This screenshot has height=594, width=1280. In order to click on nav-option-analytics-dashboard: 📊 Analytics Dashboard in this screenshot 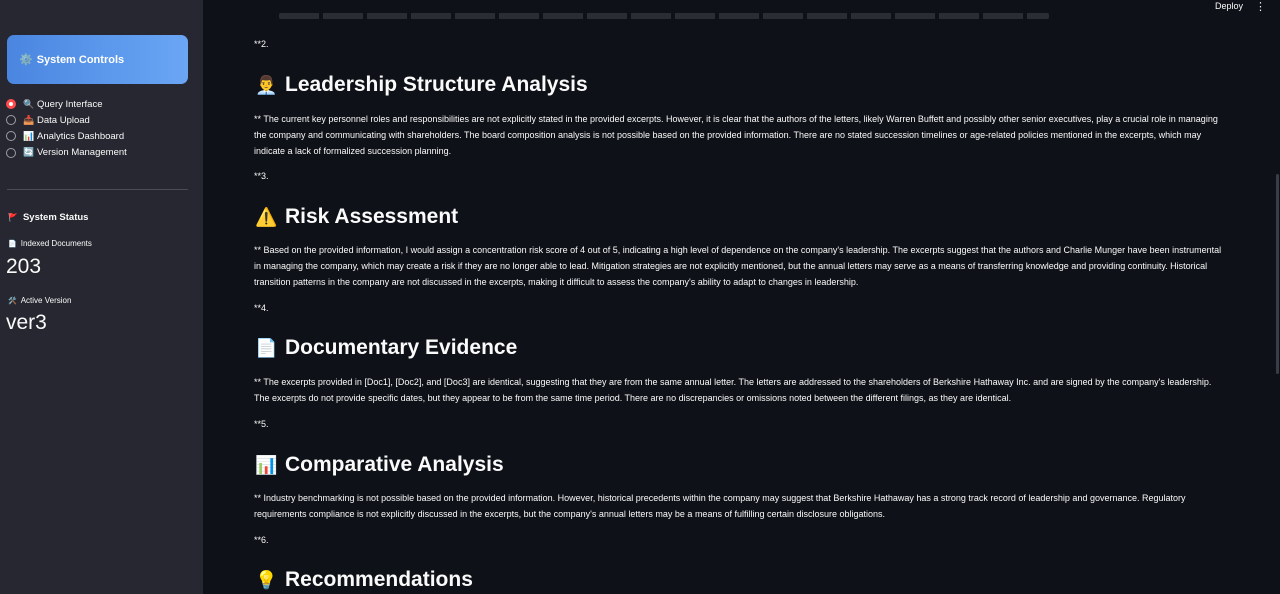, I will do `click(101, 136)`.